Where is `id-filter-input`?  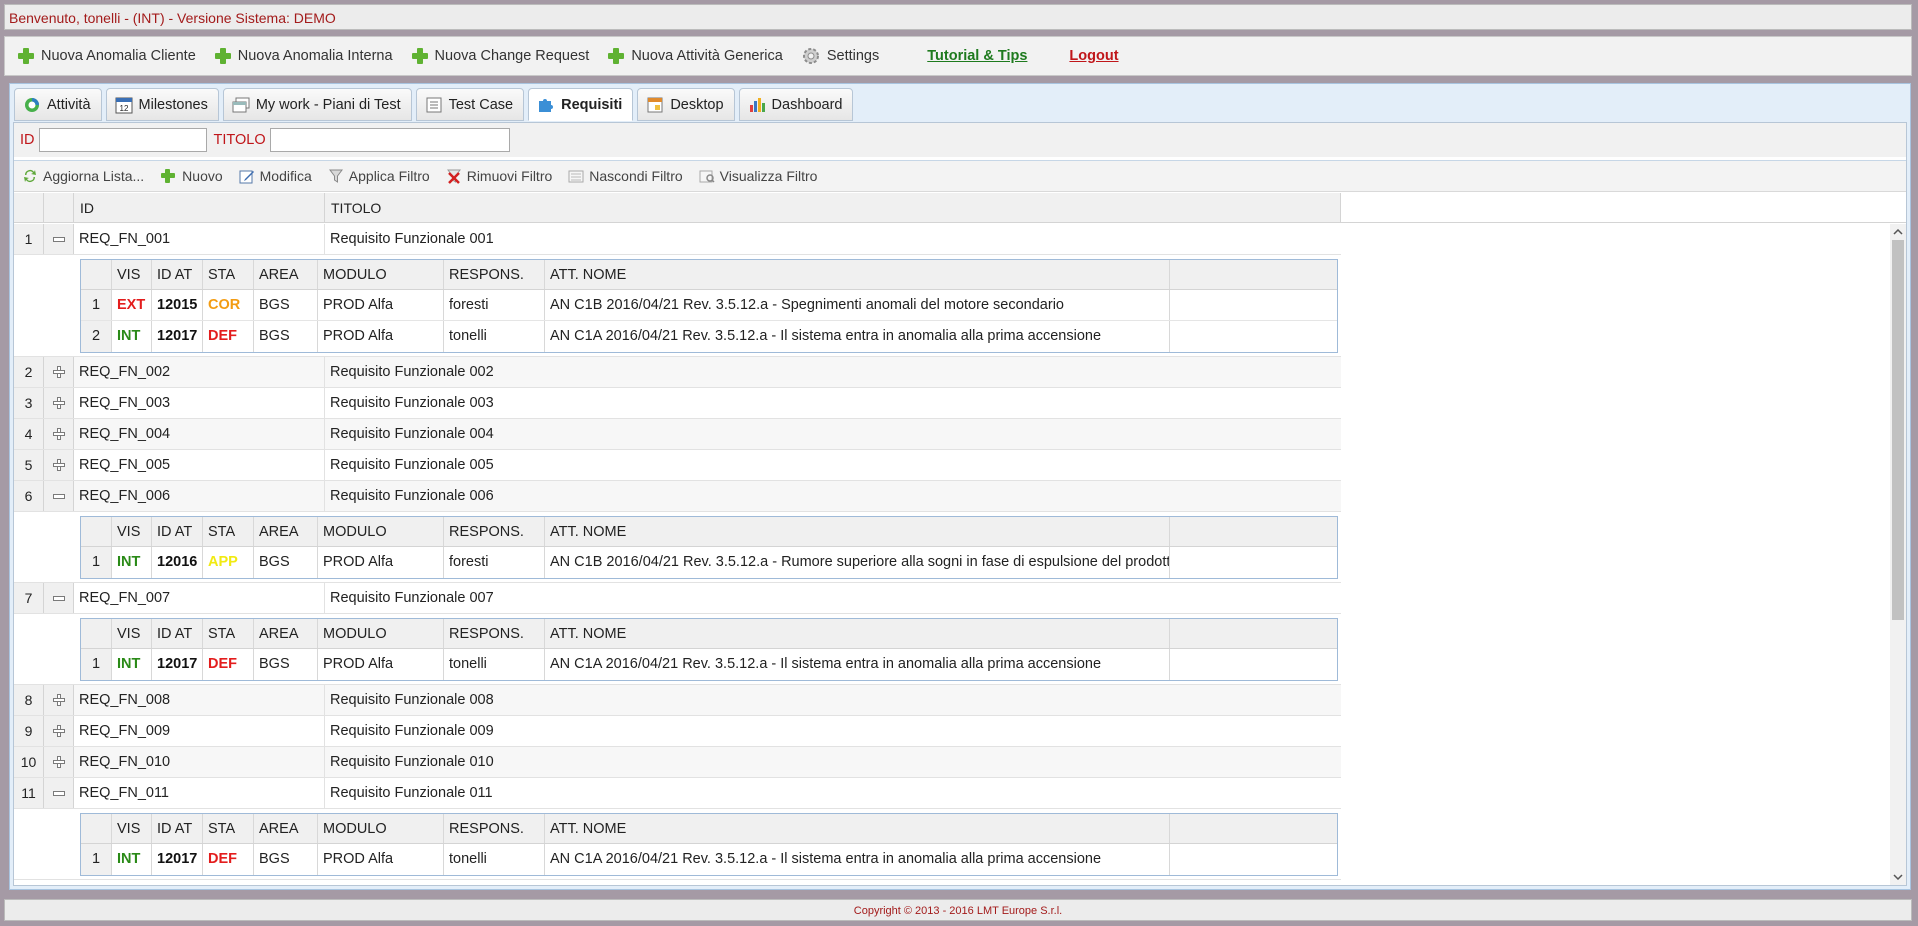 id-filter-input is located at coordinates (122, 140).